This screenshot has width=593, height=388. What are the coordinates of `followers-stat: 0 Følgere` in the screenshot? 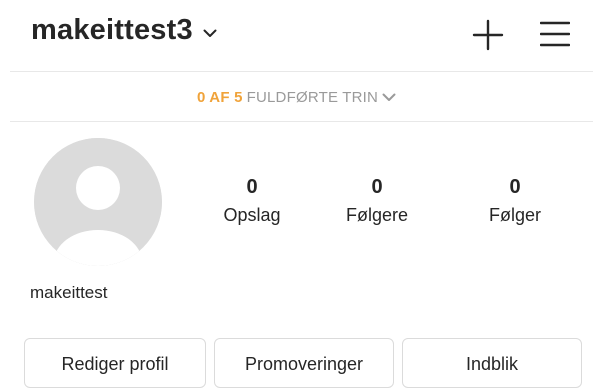 It's located at (377, 201).